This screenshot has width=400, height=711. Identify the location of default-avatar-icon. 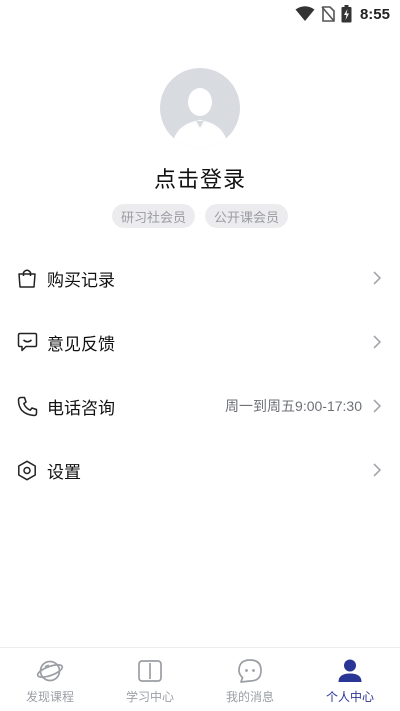
(200, 118).